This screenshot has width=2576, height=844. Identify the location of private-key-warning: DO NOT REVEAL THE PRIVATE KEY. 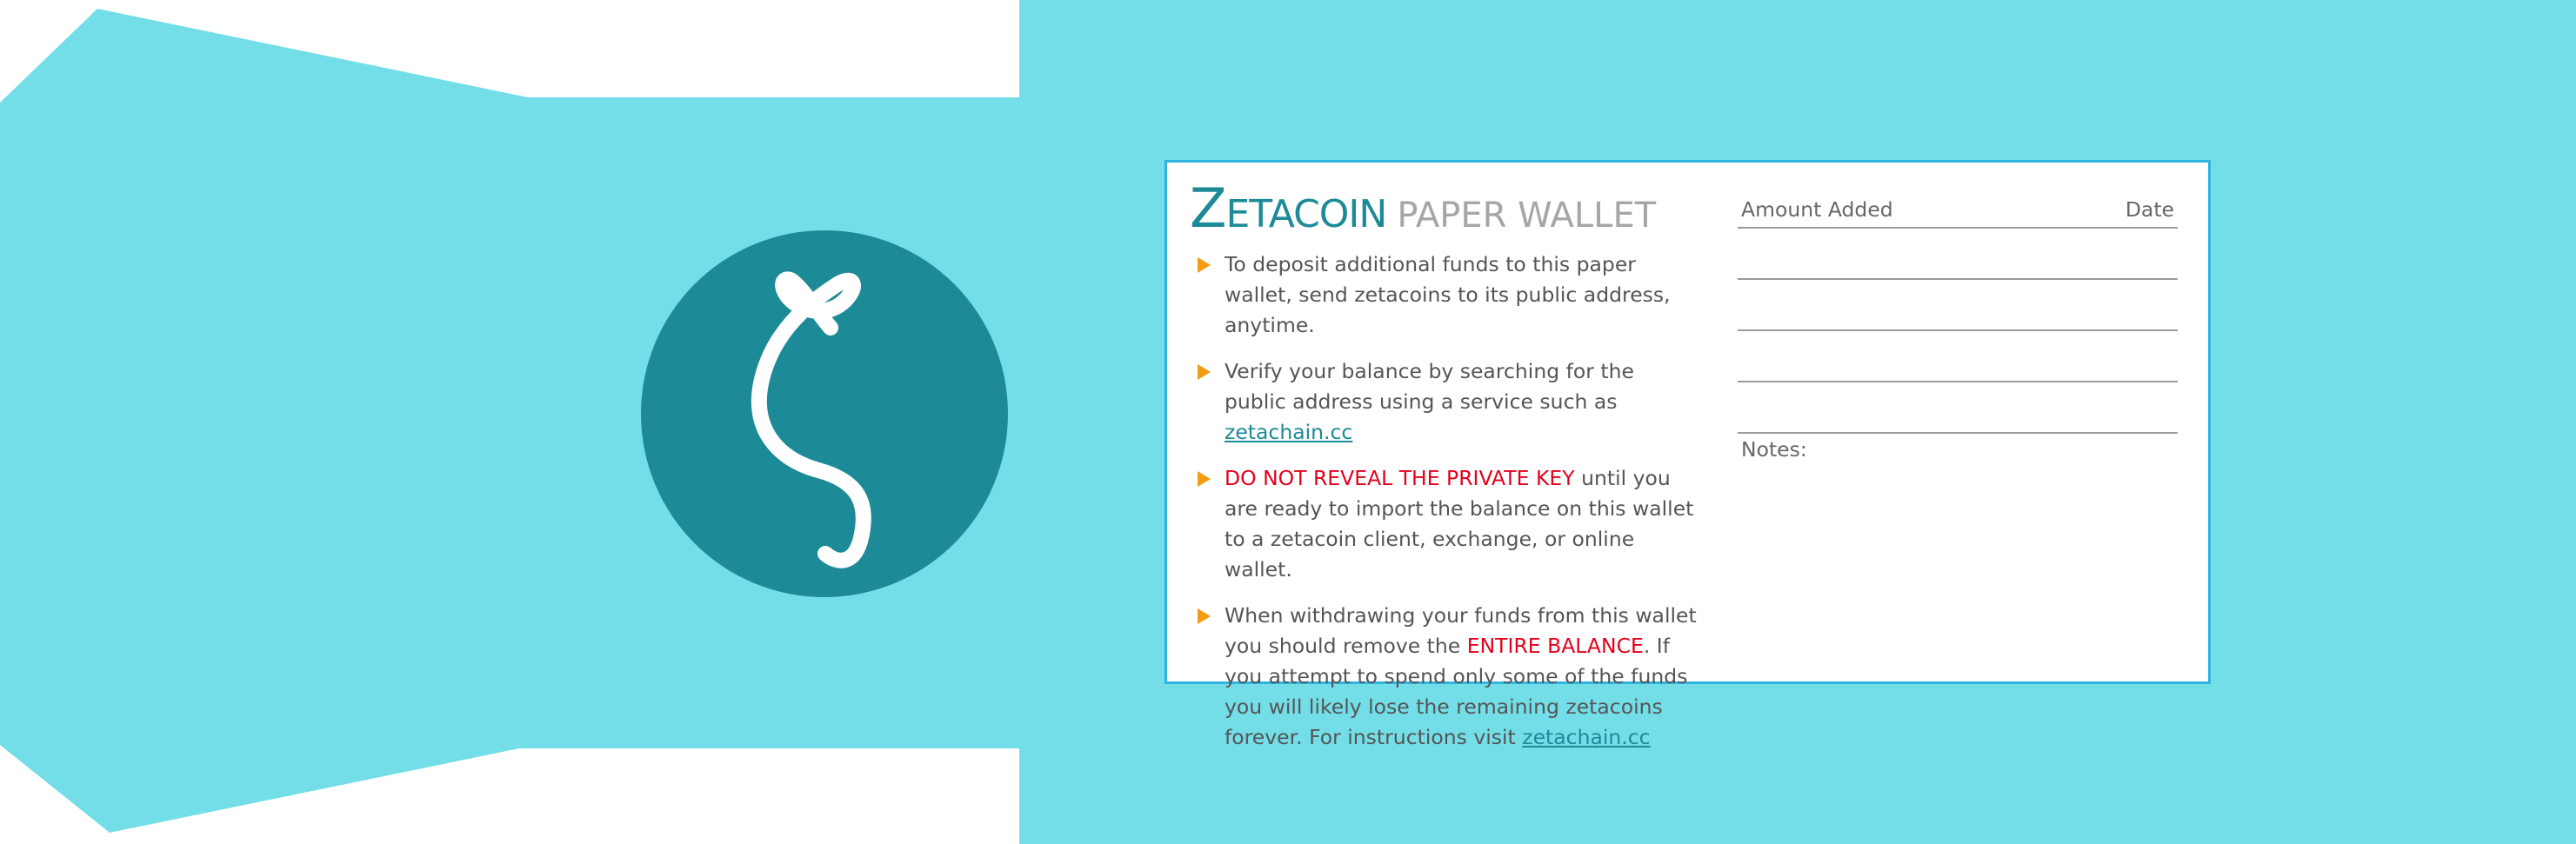
(1400, 478).